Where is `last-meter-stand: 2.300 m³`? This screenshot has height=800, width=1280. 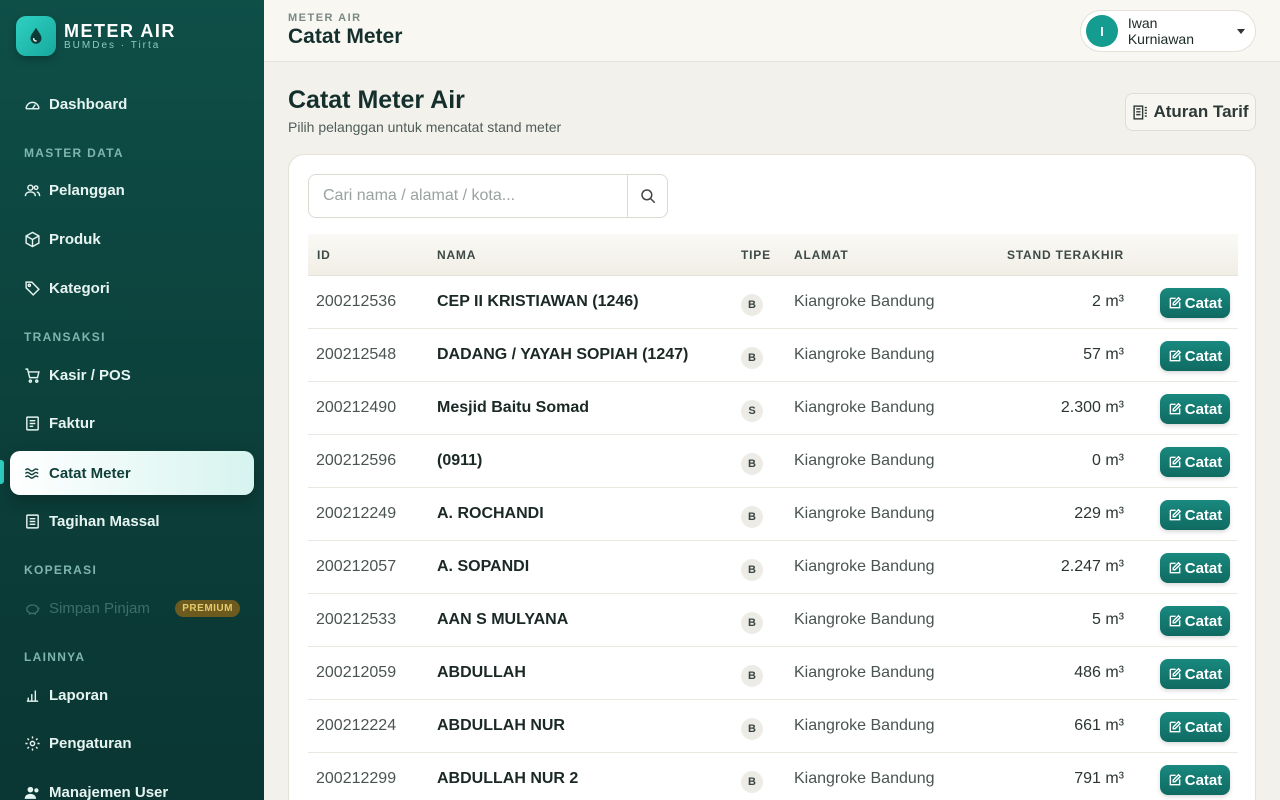
last-meter-stand: 2.300 m³ is located at coordinates (1092, 407).